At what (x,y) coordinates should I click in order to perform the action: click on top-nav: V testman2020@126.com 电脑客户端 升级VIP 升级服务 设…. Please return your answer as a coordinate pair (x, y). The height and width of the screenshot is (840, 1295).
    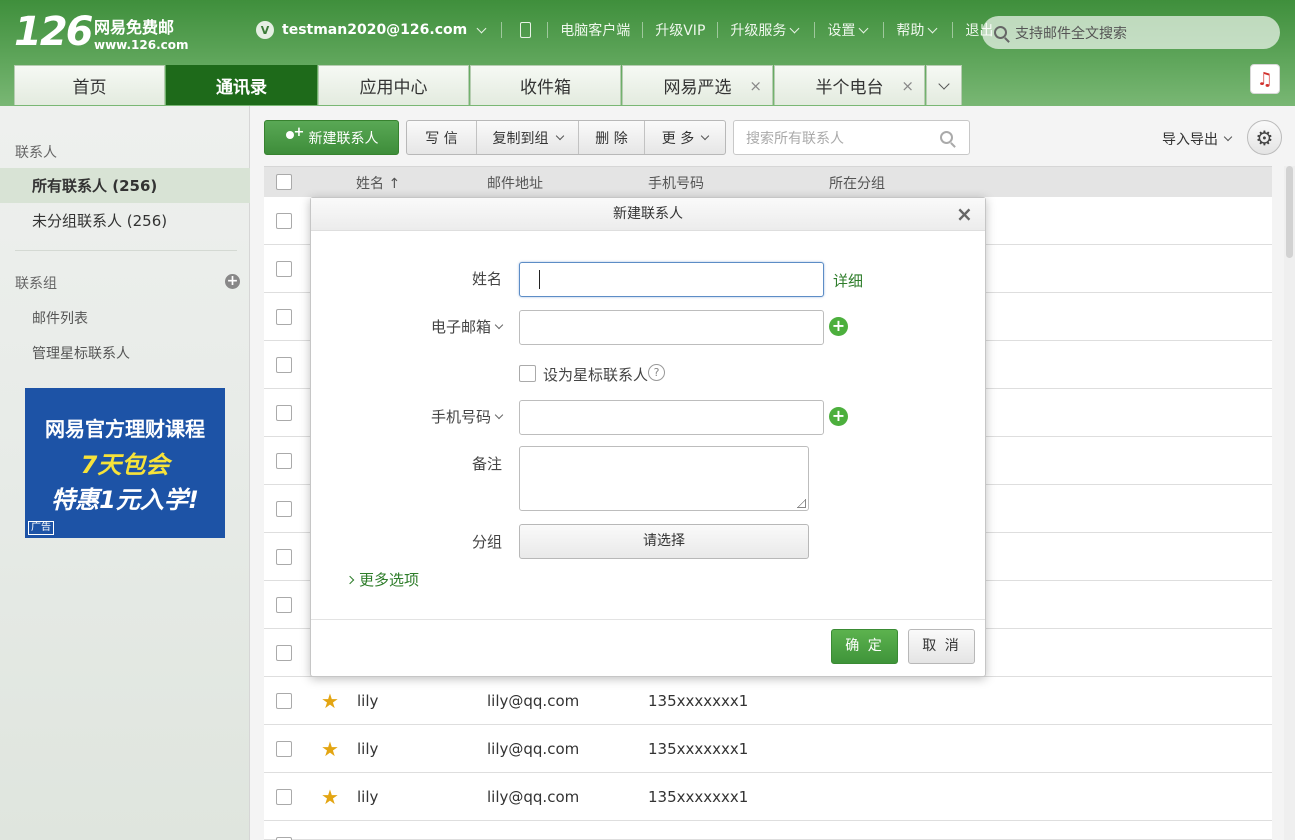
    Looking at the image, I should click on (624, 30).